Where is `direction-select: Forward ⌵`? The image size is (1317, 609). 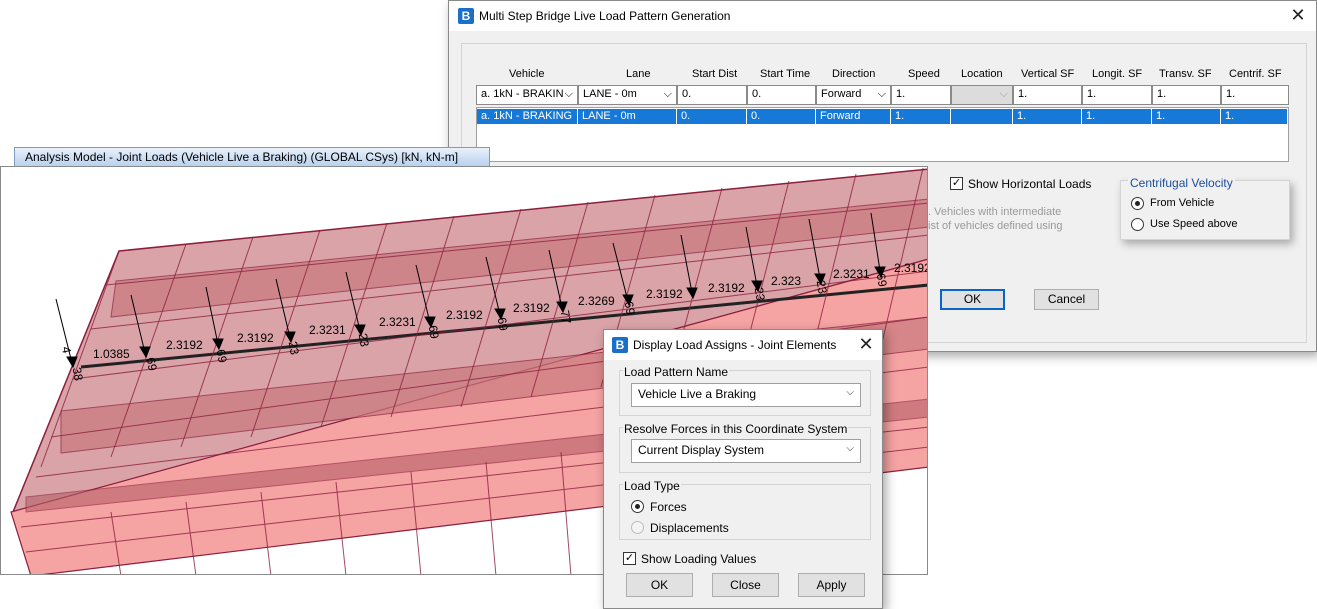
direction-select: Forward ⌵ is located at coordinates (853, 95).